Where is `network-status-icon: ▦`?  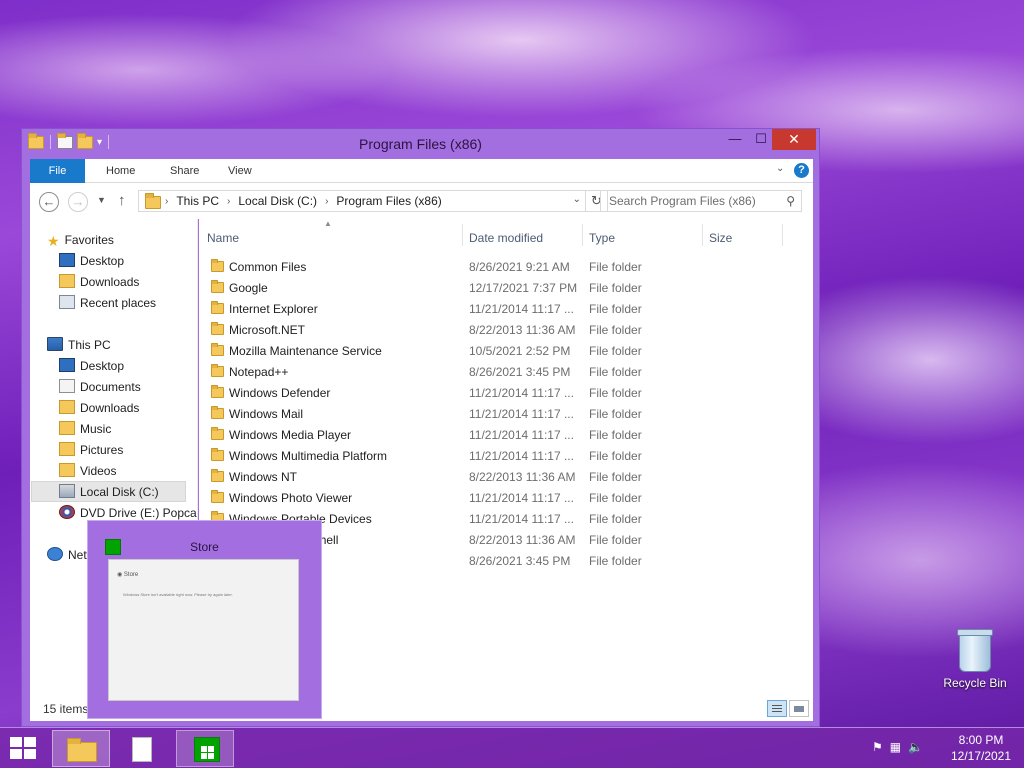
network-status-icon: ▦ is located at coordinates (895, 747).